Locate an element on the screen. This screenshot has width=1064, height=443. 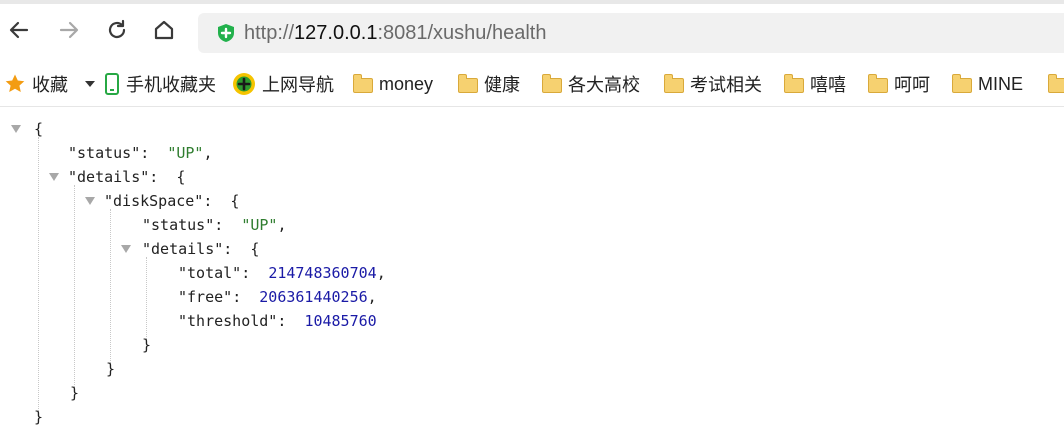
url-host: 127.0.0.1 is located at coordinates (336, 33).